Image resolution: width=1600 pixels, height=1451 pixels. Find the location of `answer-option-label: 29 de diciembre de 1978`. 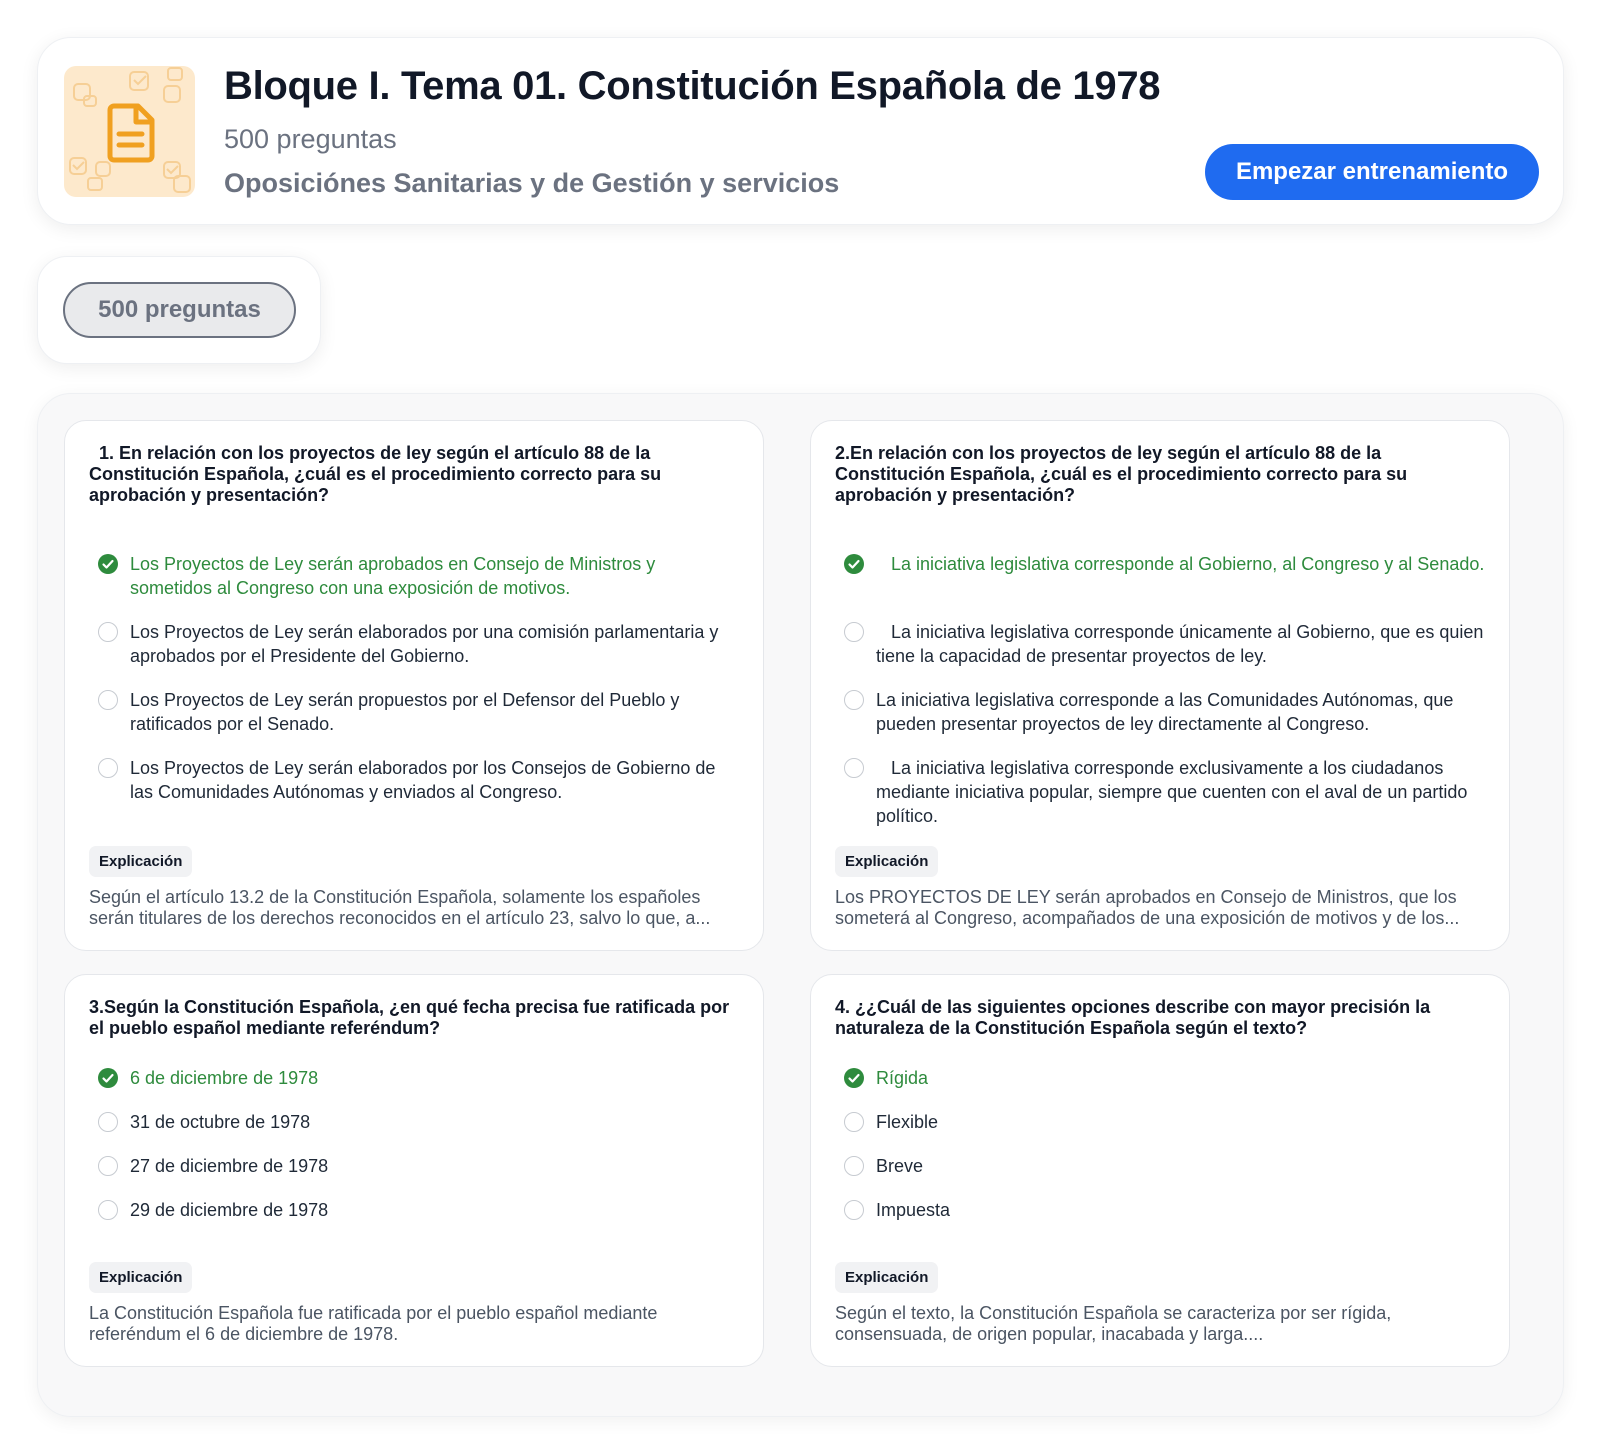

answer-option-label: 29 de diciembre de 1978 is located at coordinates (229, 1210).